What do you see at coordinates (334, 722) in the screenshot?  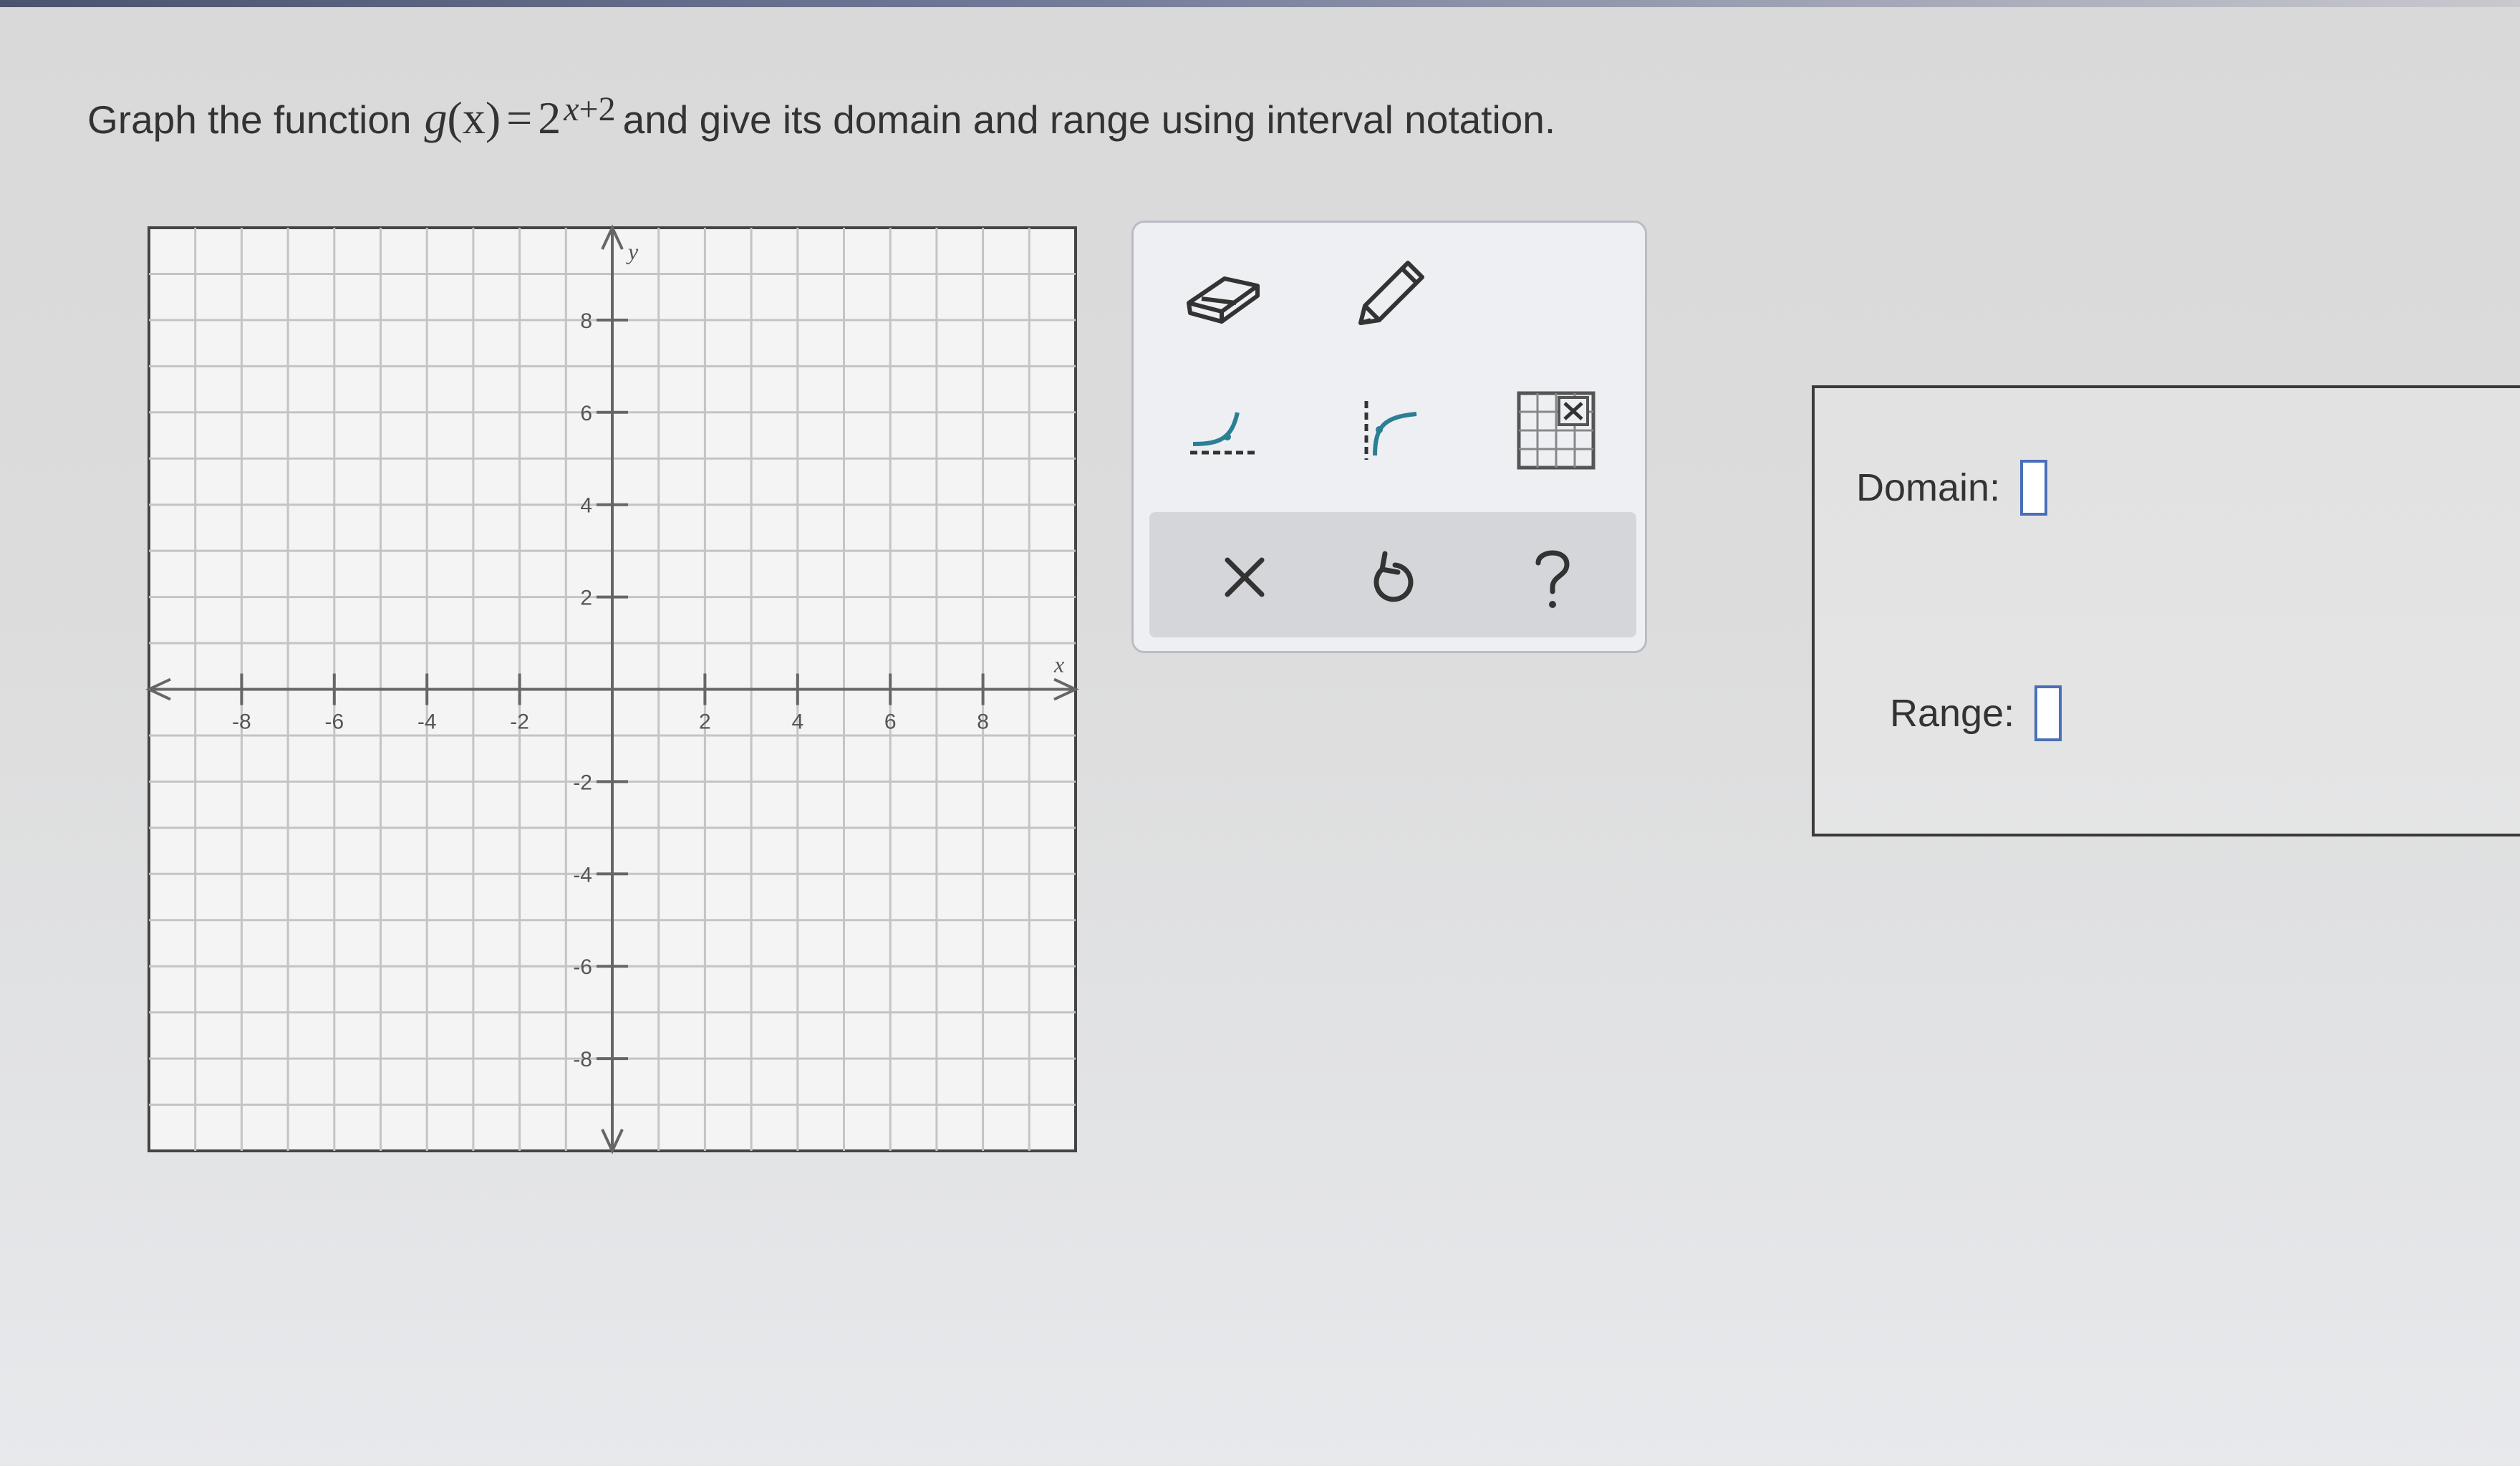 I see `x-tick-label: -6` at bounding box center [334, 722].